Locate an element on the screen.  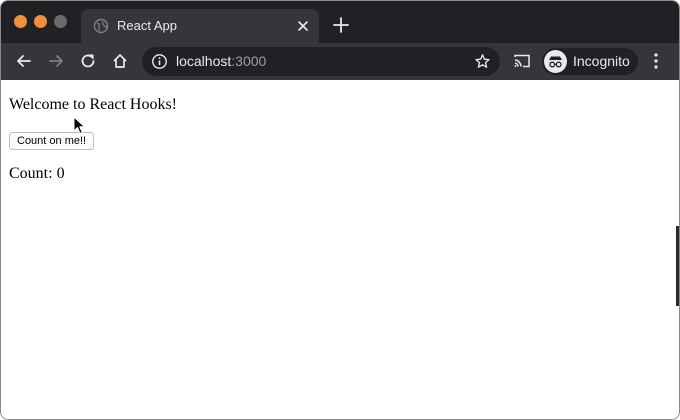
reload-icon is located at coordinates (88, 61).